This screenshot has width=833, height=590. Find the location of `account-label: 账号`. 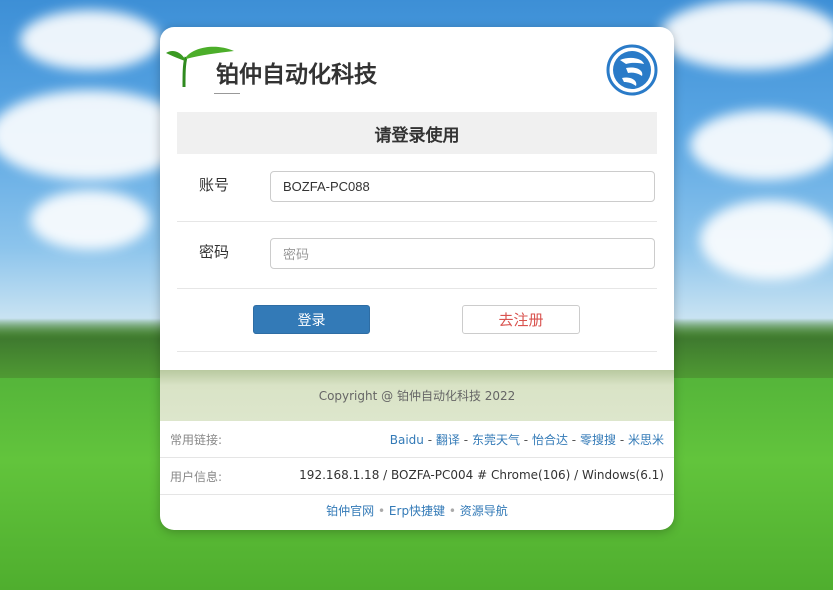

account-label: 账号 is located at coordinates (214, 185).